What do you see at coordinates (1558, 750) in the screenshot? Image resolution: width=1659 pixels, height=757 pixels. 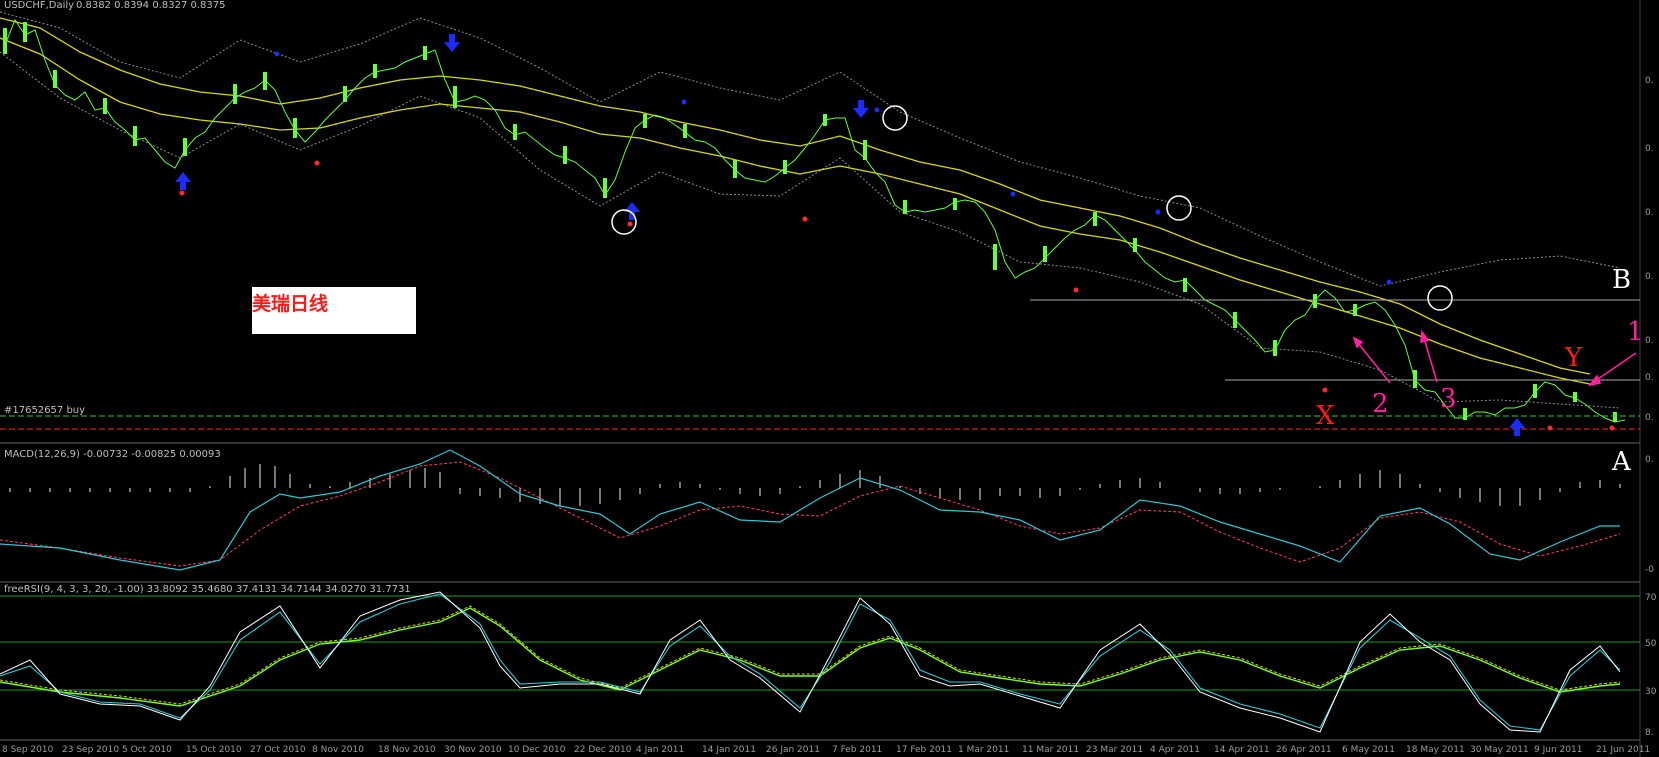 I see `svg-text: 9 Jun 2011` at bounding box center [1558, 750].